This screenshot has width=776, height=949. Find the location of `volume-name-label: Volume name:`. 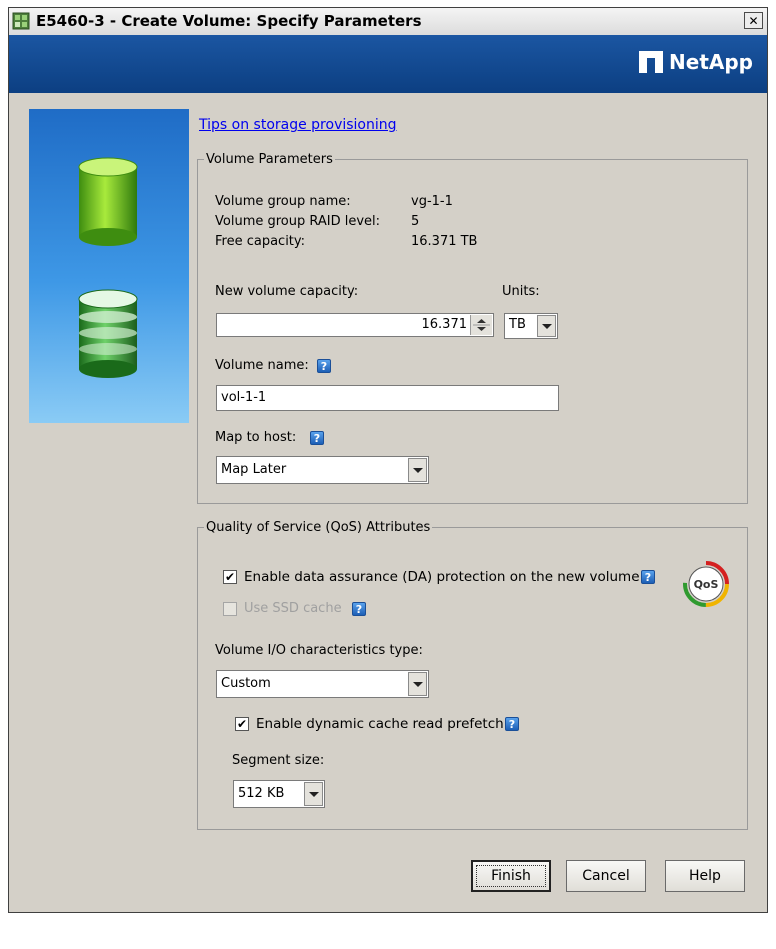

volume-name-label: Volume name: is located at coordinates (262, 365).